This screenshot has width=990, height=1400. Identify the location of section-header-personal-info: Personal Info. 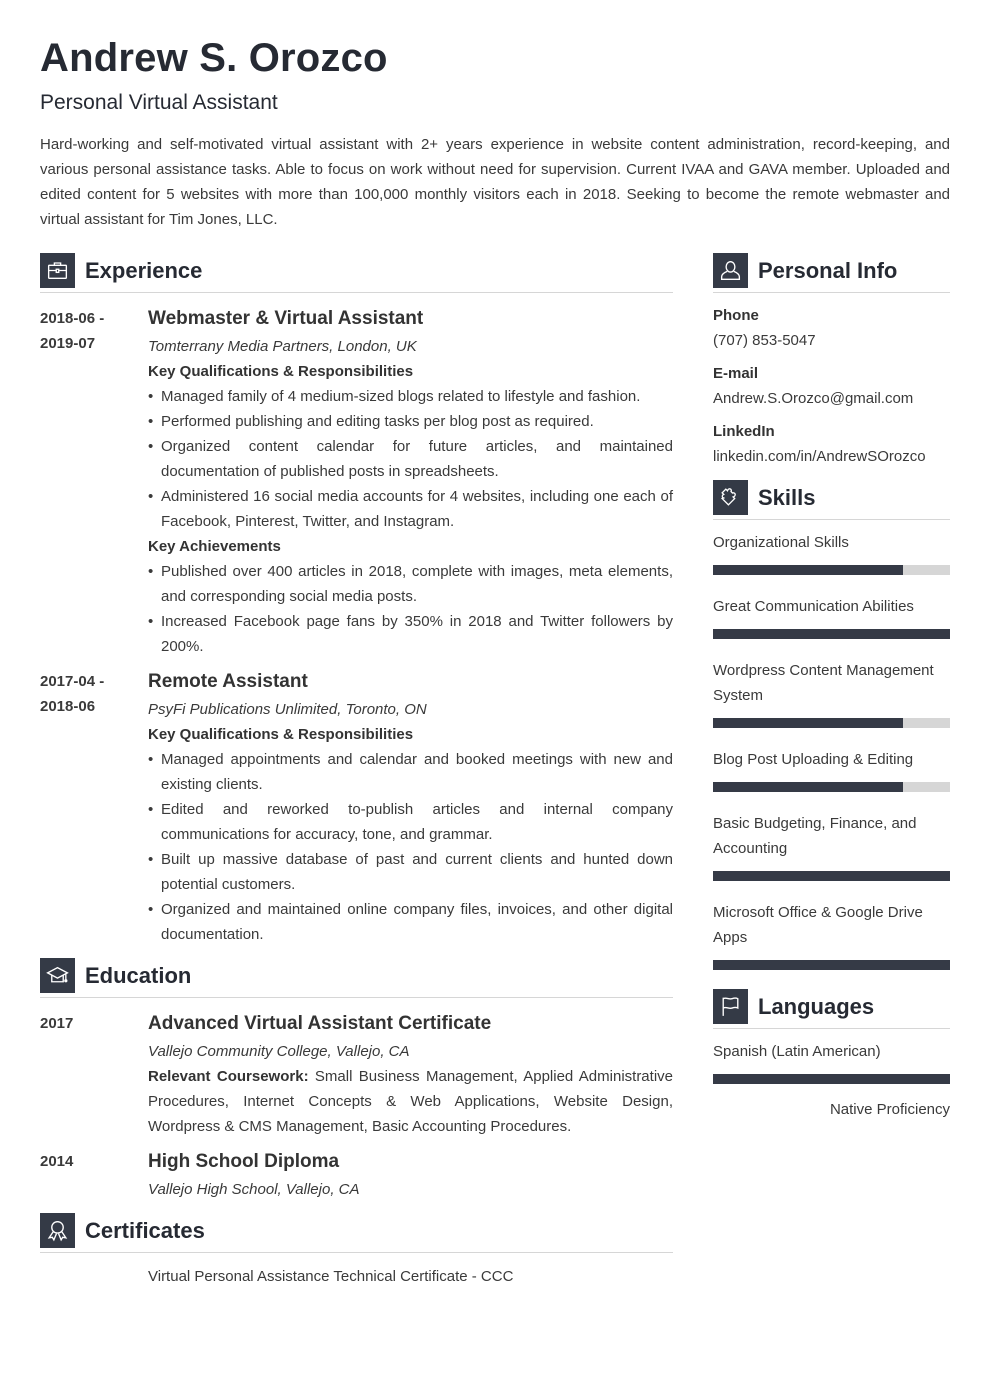
(831, 270).